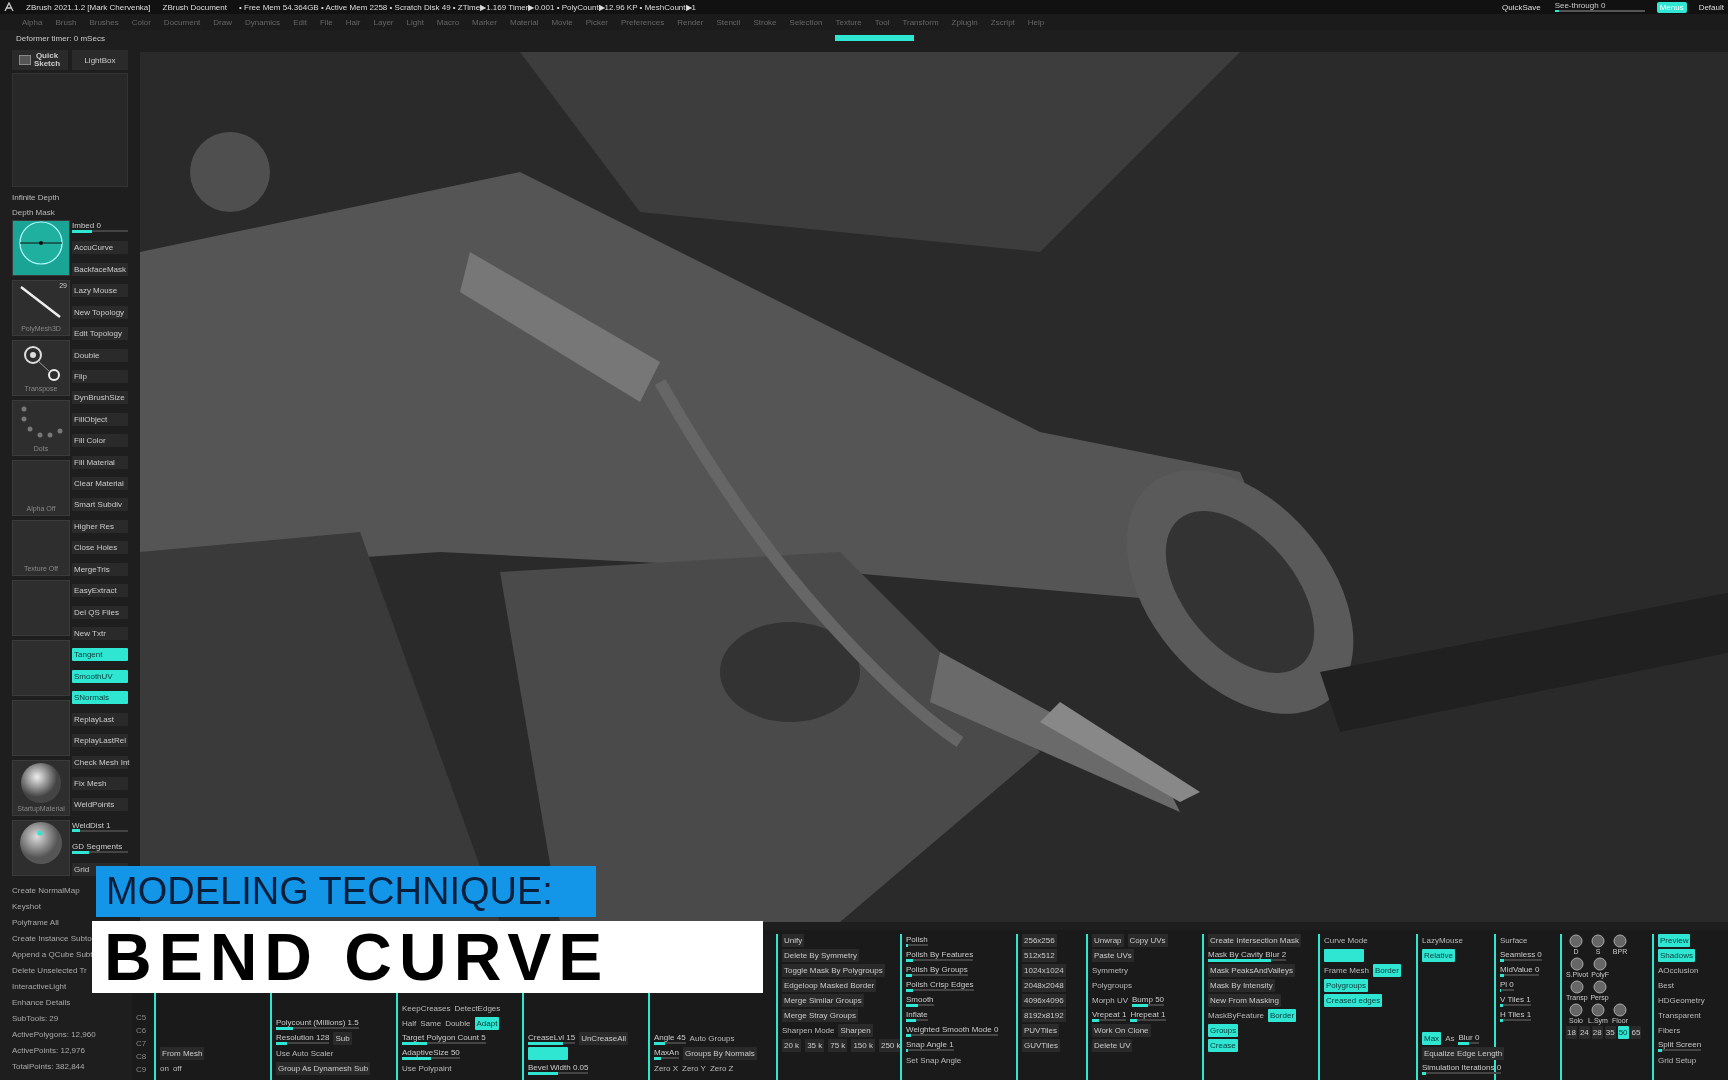 The image size is (1728, 1080). I want to click on slider: Bump 50, so click(1148, 1000).